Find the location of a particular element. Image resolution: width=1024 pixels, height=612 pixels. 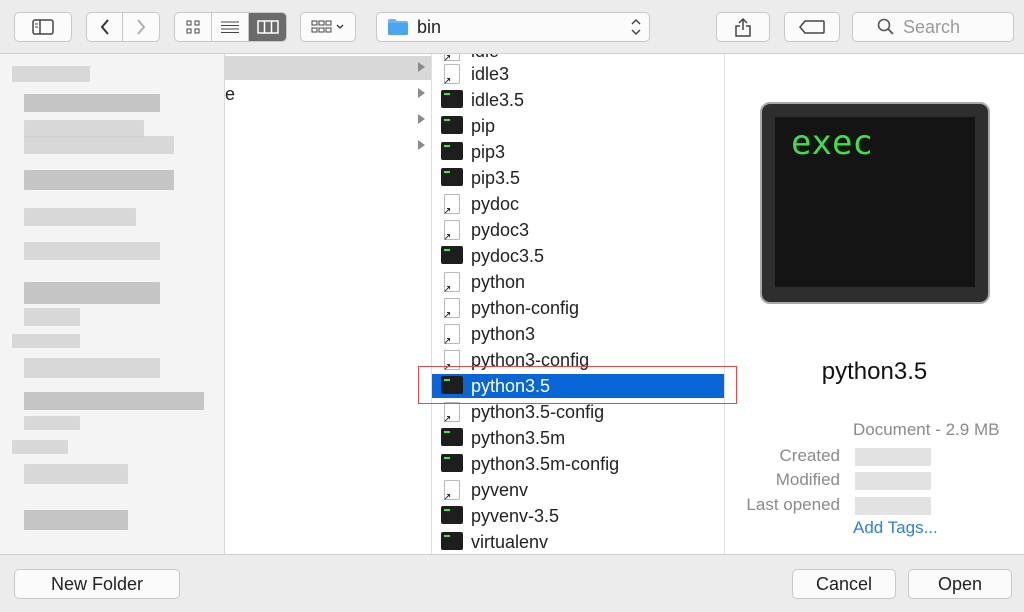

share-icon is located at coordinates (743, 27).